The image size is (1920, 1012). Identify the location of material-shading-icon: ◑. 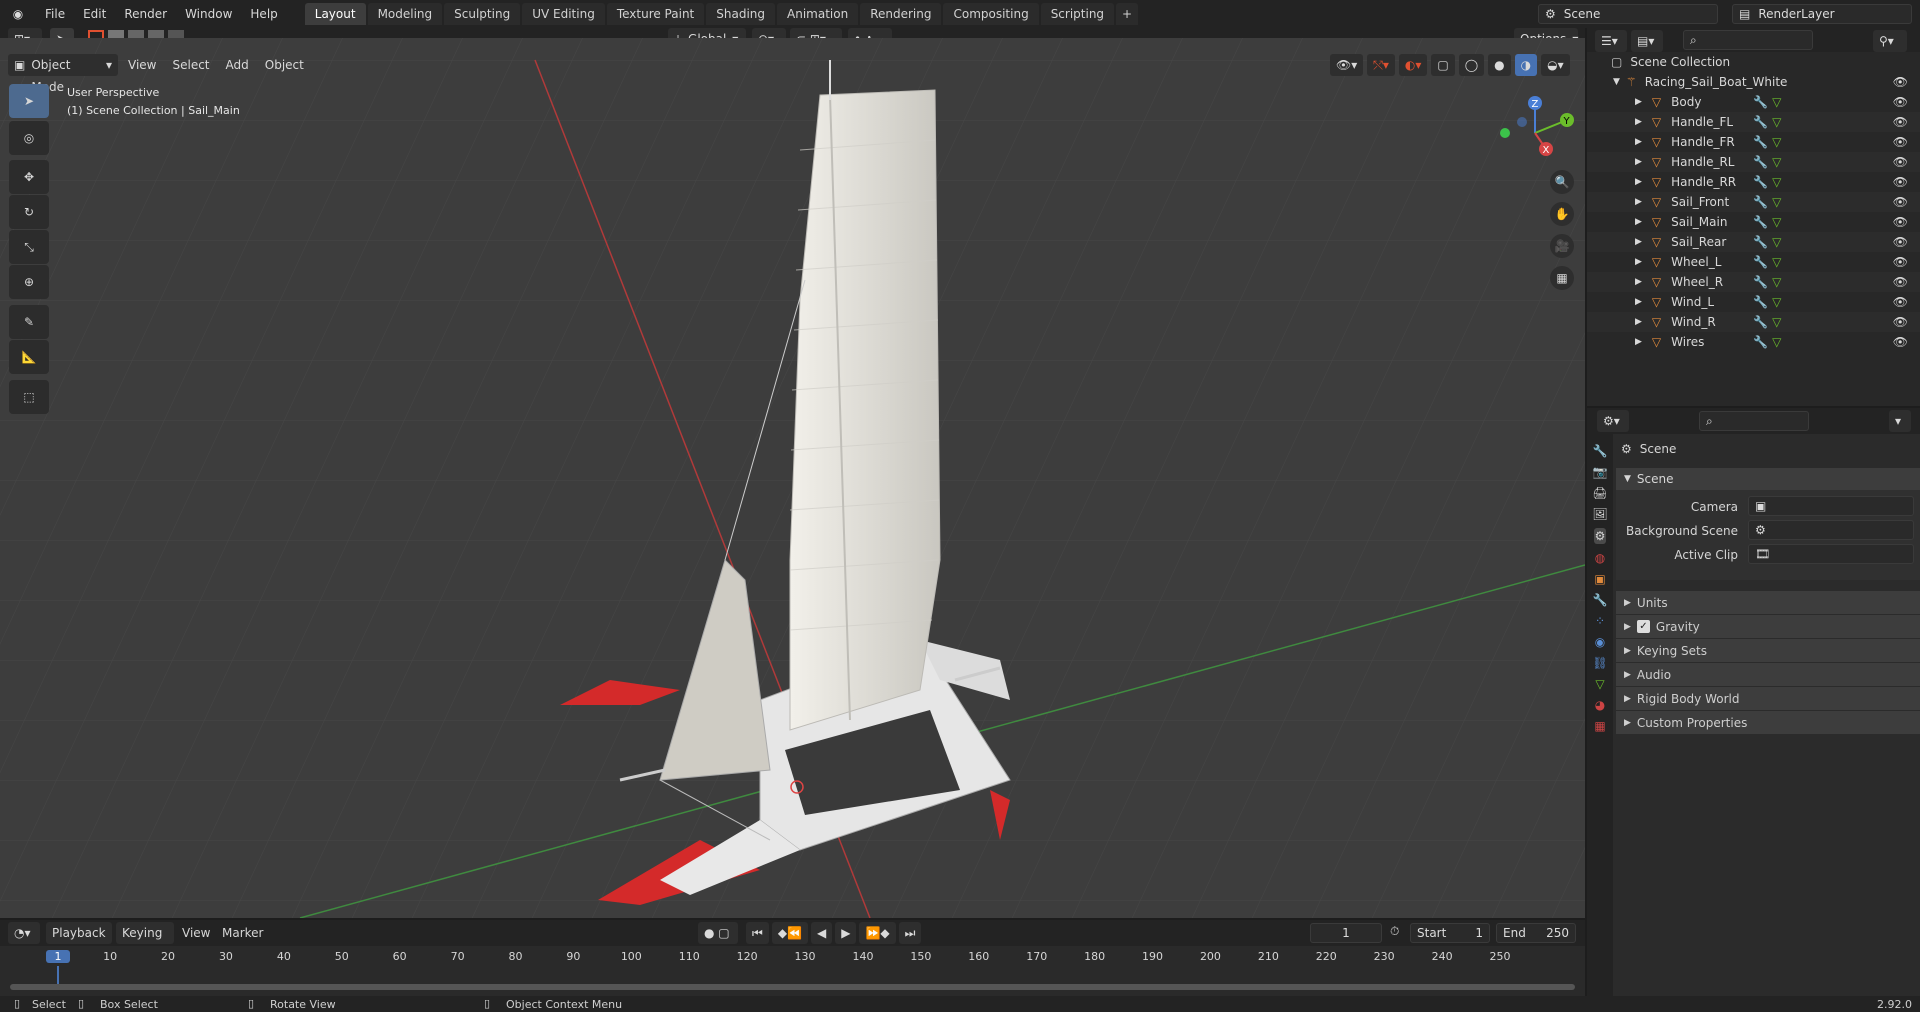
(1526, 65).